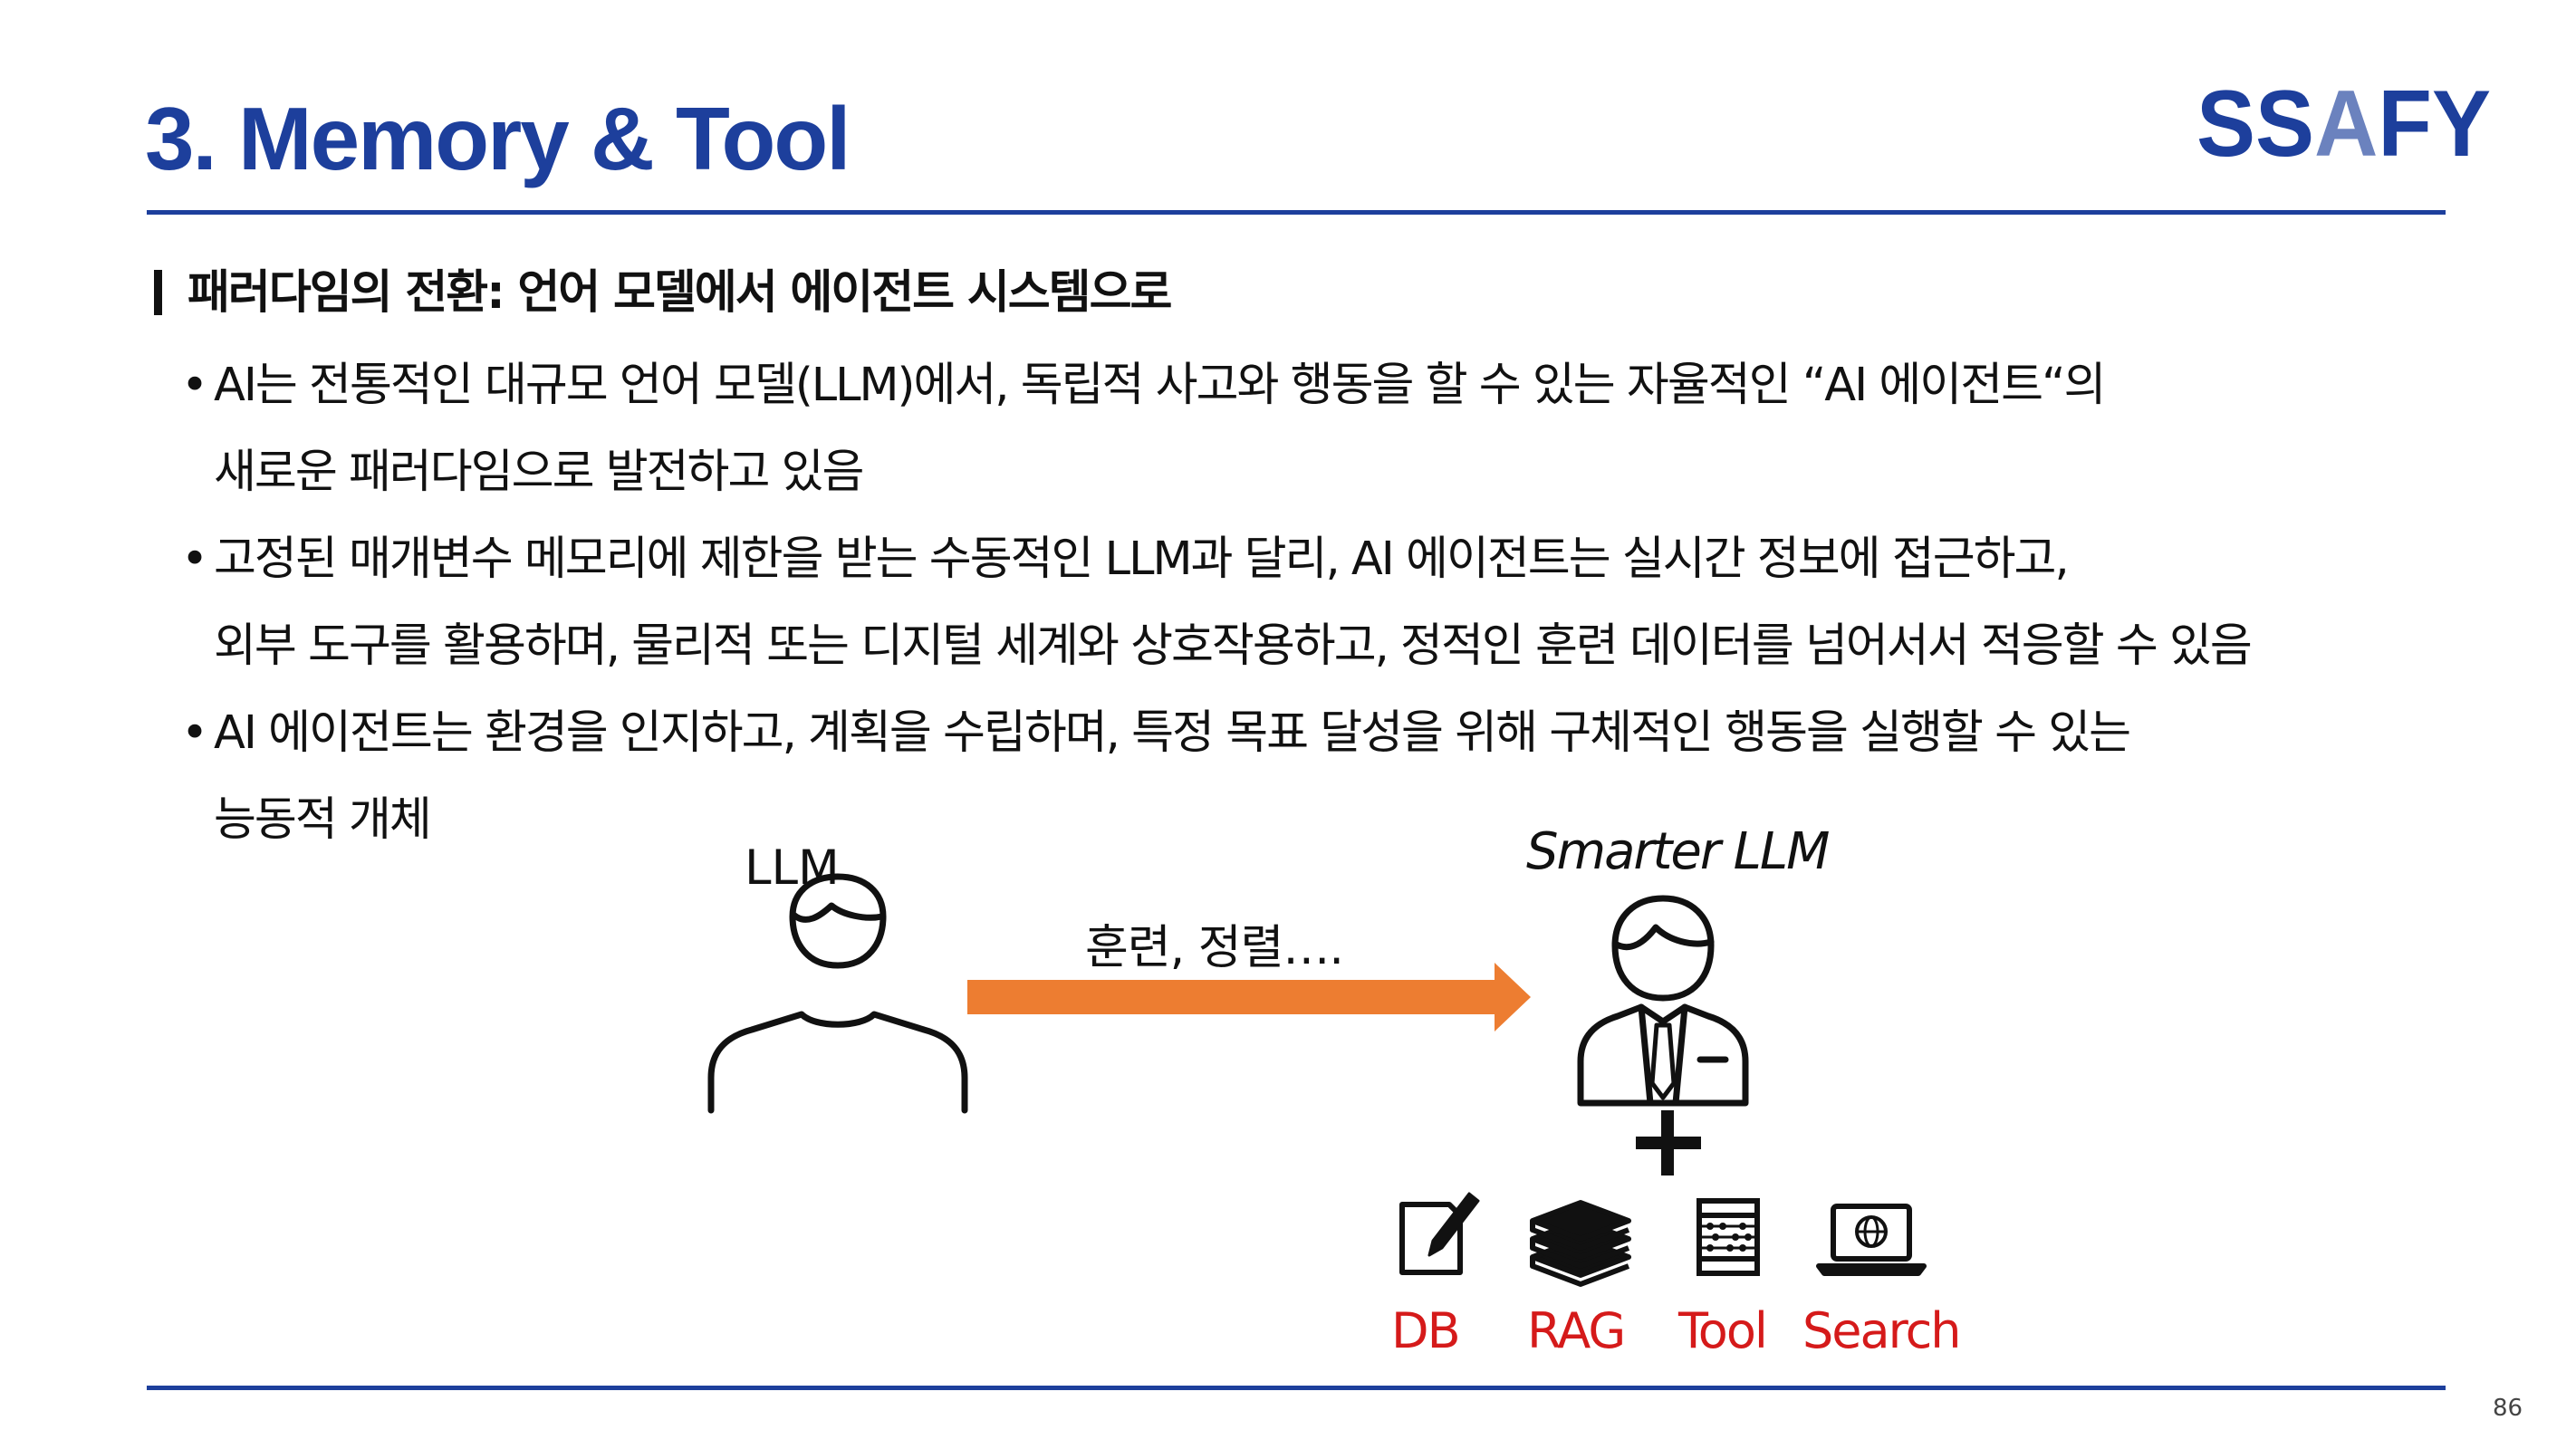  Describe the element at coordinates (1580, 1243) in the screenshot. I see `books-stack-icon` at that location.